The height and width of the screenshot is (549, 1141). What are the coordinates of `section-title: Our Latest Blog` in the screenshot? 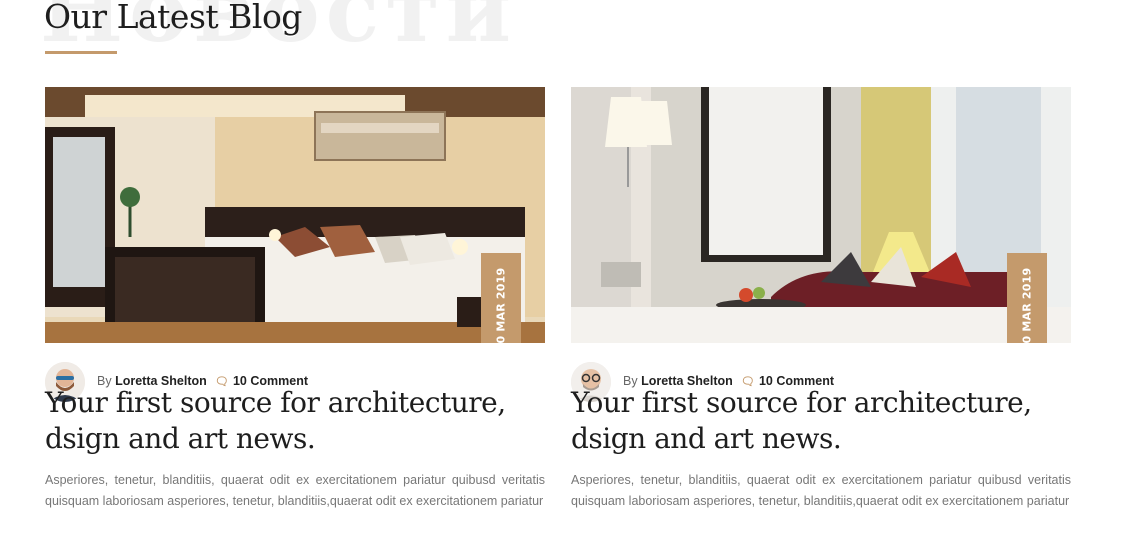 It's located at (173, 18).